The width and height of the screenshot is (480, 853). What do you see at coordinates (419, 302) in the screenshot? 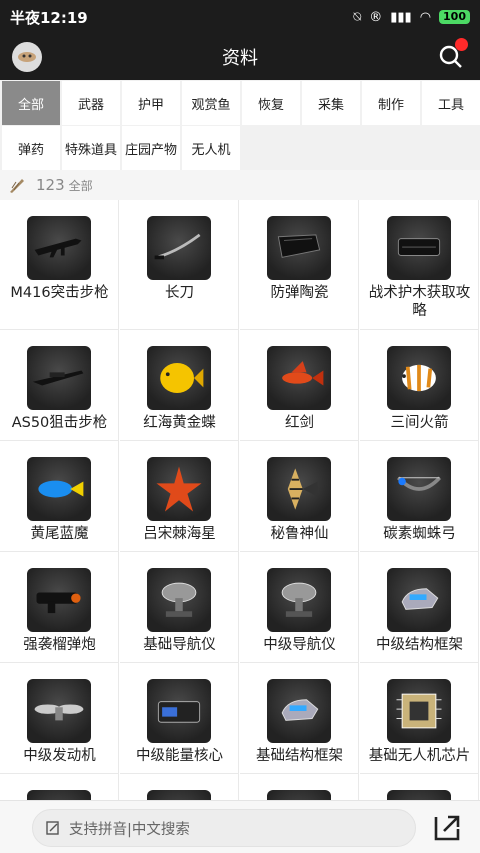
I see `item-name: 战术护木获取攻略` at bounding box center [419, 302].